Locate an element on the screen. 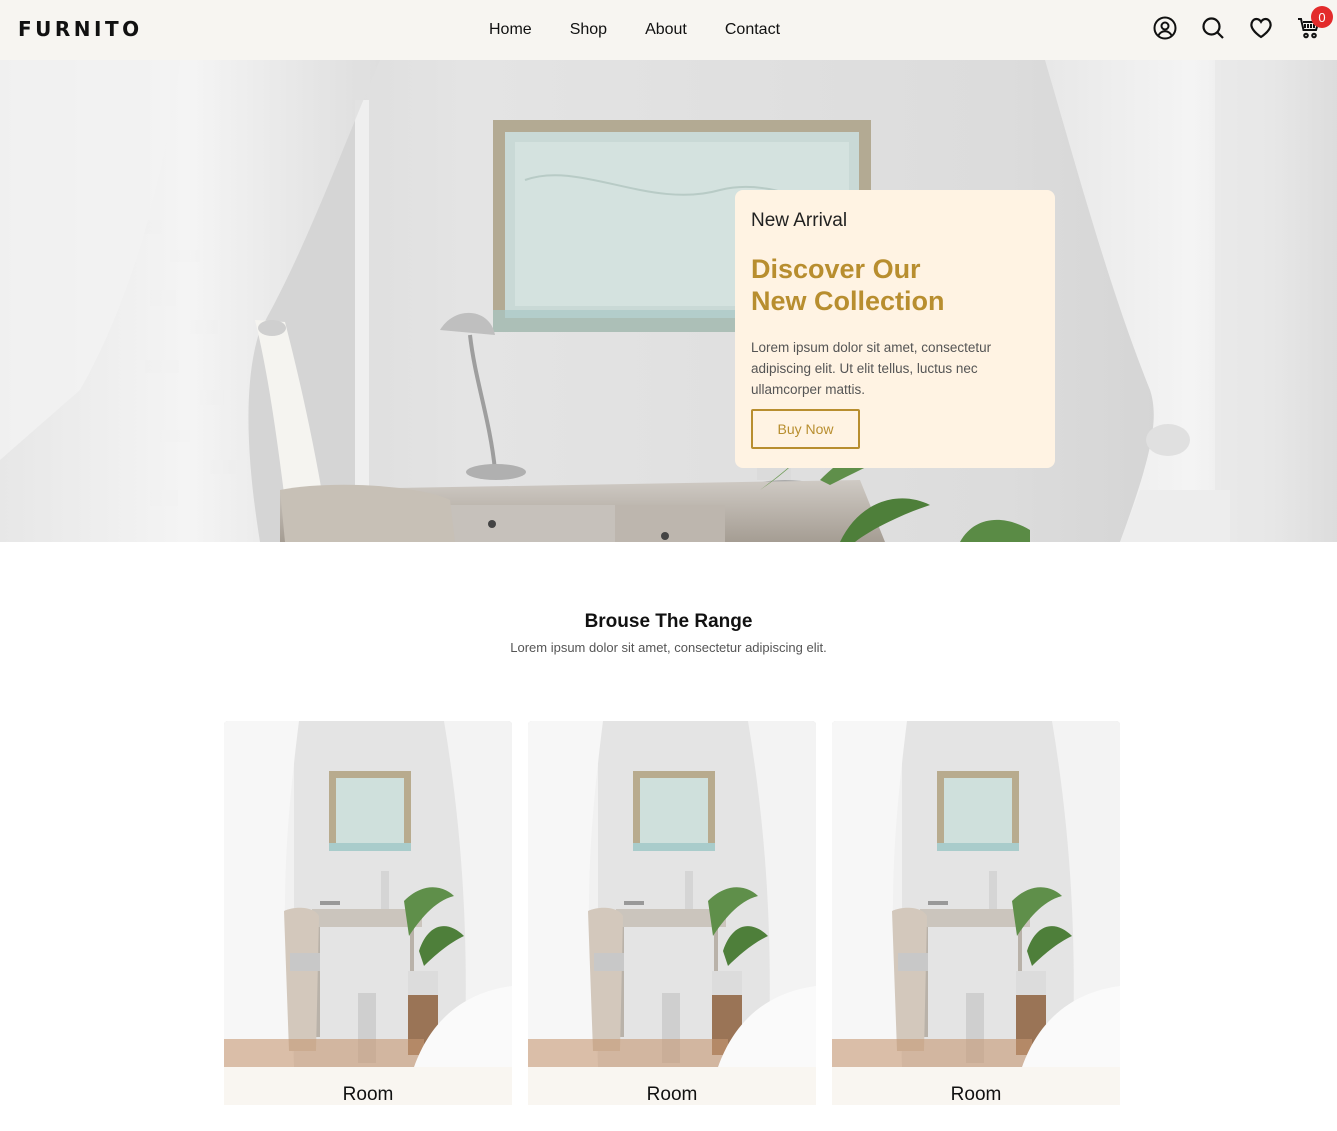 This screenshot has width=1337, height=1131. site-header: FURNITO Home Shop About Contact 0 is located at coordinates (668, 30).